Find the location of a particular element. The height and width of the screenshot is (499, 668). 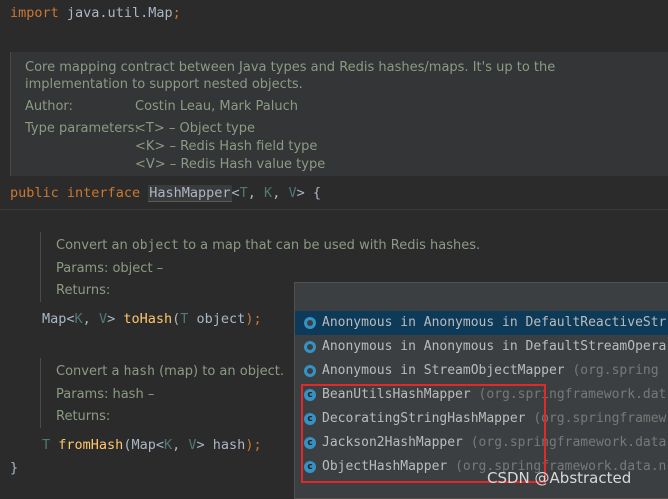

type-param-t-code: T is located at coordinates (243, 193).